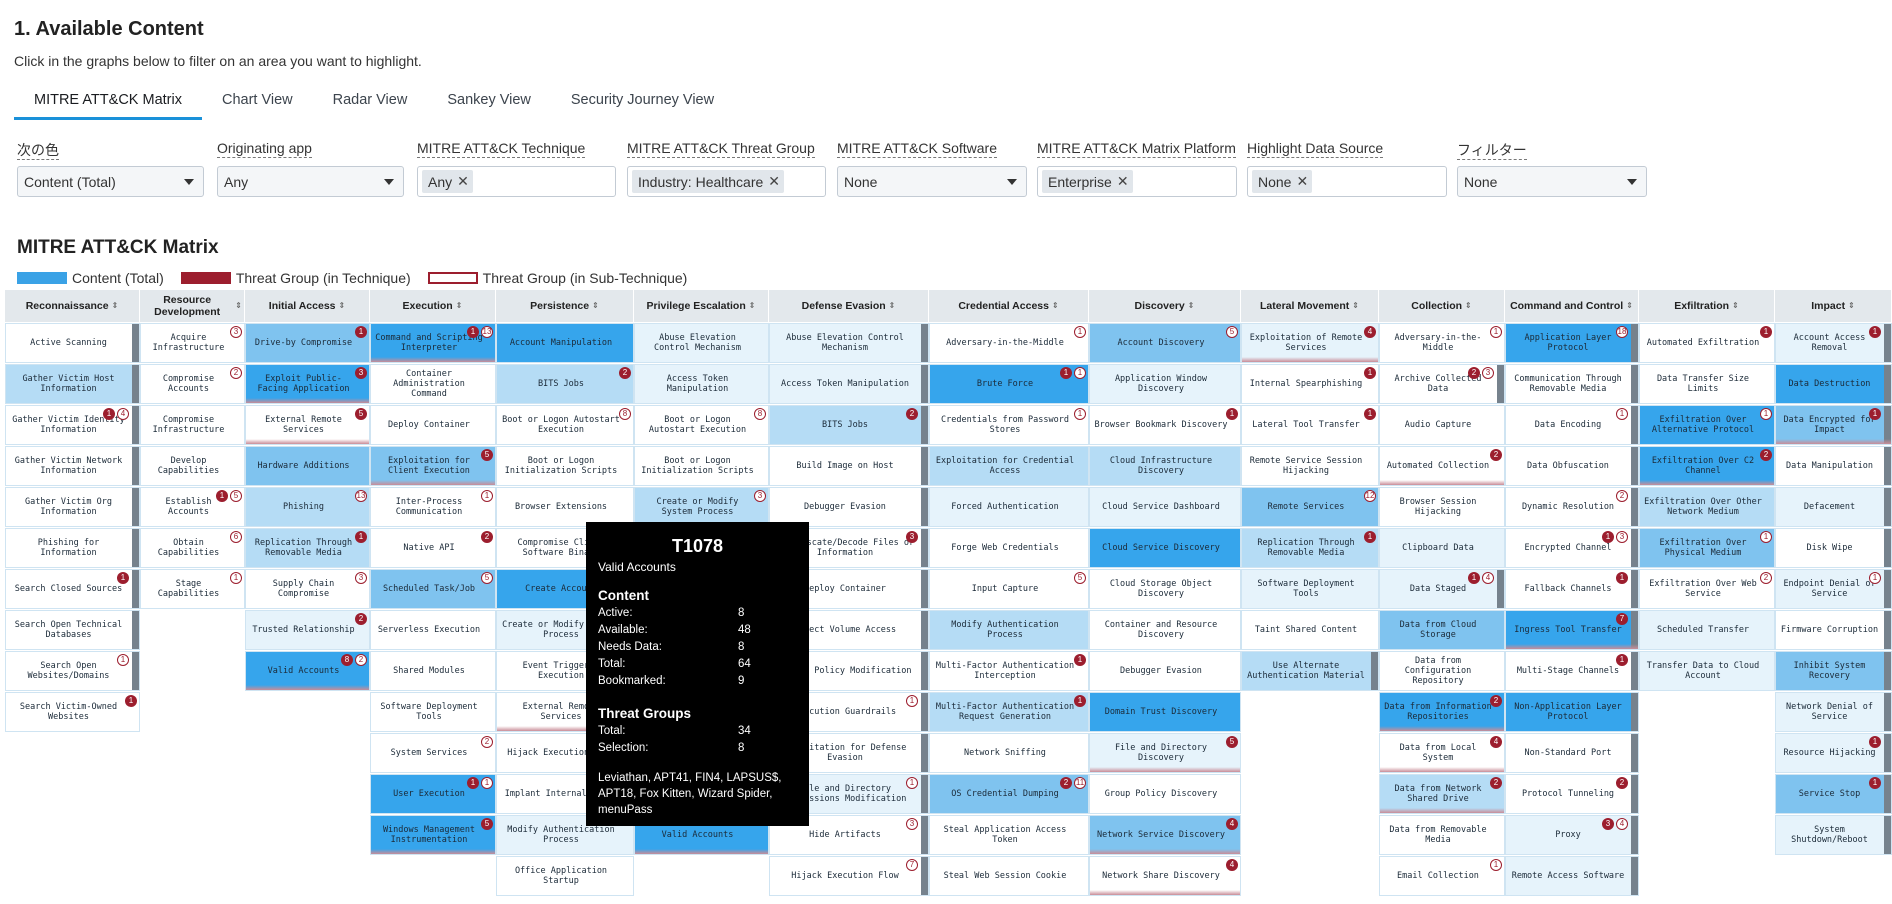 This screenshot has height=904, width=1892. I want to click on tactic-header: Resource Development ⇕, so click(192, 306).